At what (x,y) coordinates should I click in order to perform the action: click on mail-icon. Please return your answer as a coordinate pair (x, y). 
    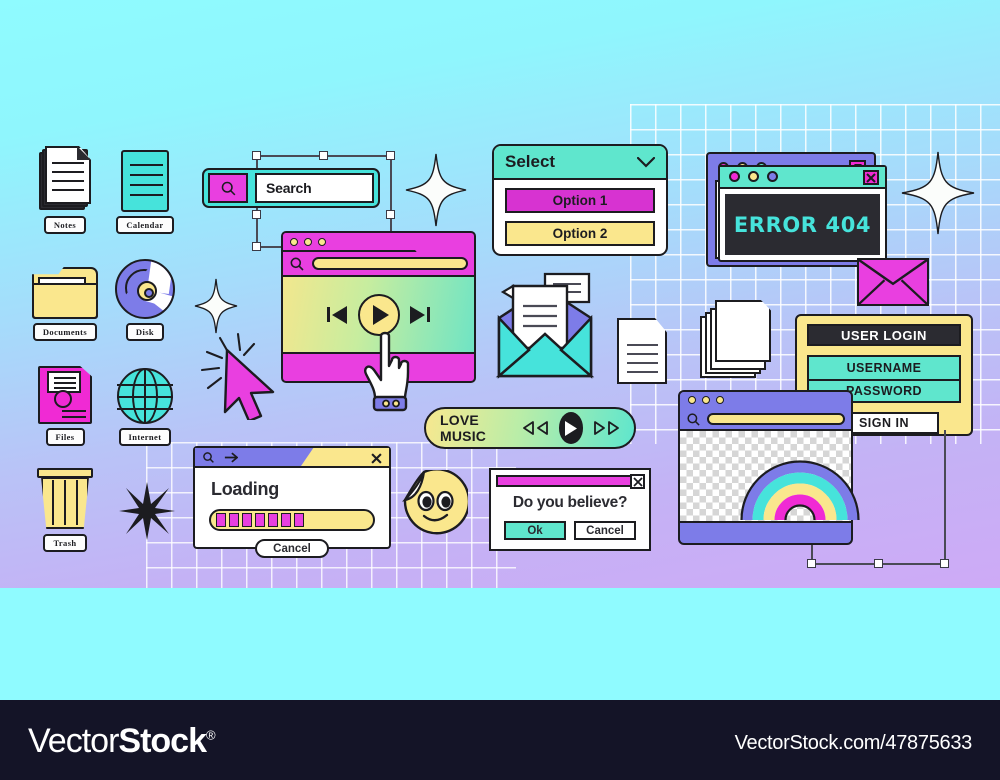
    Looking at the image, I should click on (893, 282).